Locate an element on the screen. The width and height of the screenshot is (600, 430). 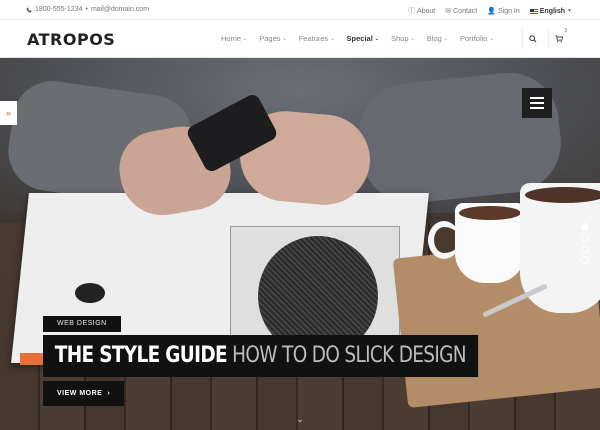
sign-in-label: Sign In is located at coordinates (508, 11).